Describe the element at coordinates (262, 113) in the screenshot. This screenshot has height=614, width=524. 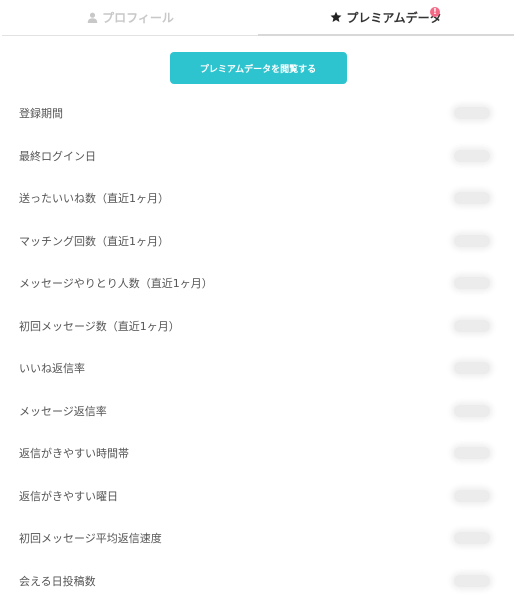
I see `list-item: 登録期間` at that location.